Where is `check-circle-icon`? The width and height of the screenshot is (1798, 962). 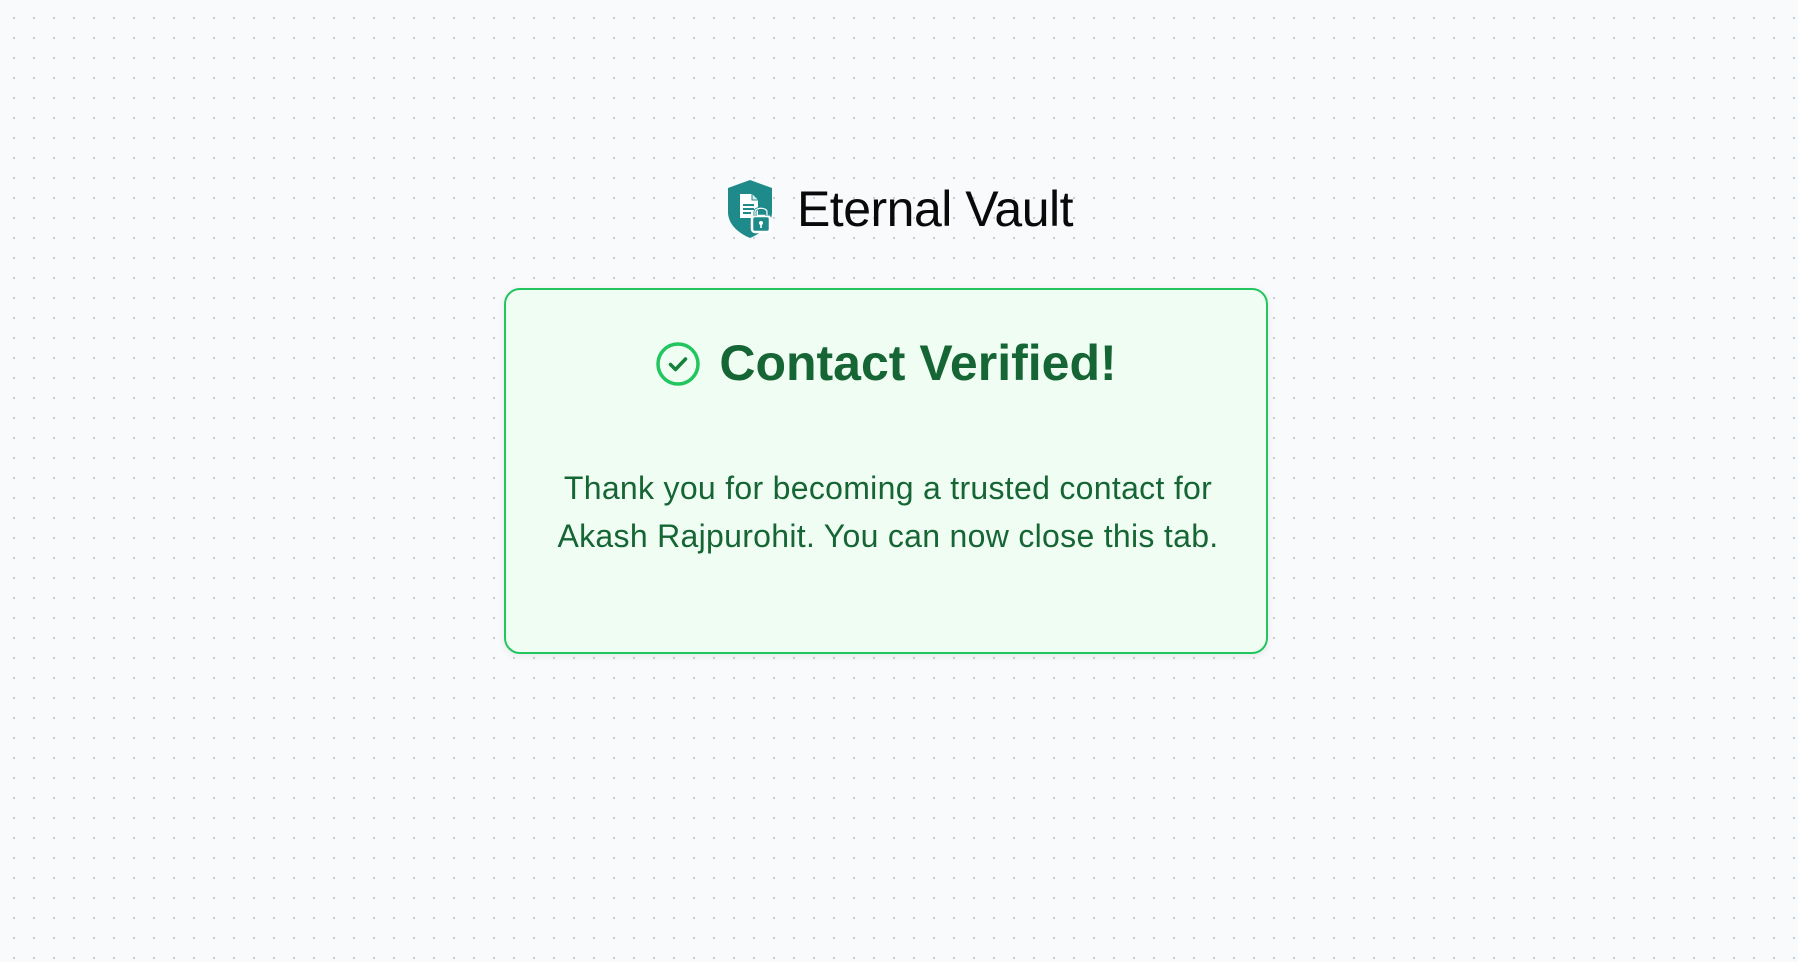 check-circle-icon is located at coordinates (678, 363).